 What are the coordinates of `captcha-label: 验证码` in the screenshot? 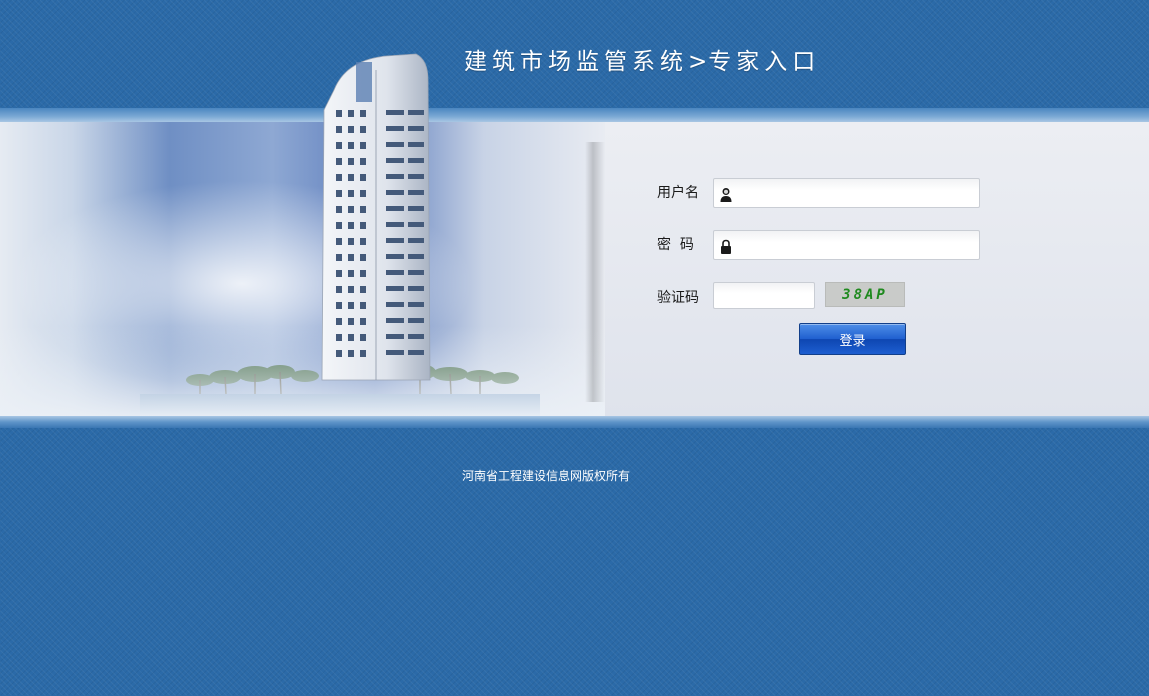 It's located at (678, 298).